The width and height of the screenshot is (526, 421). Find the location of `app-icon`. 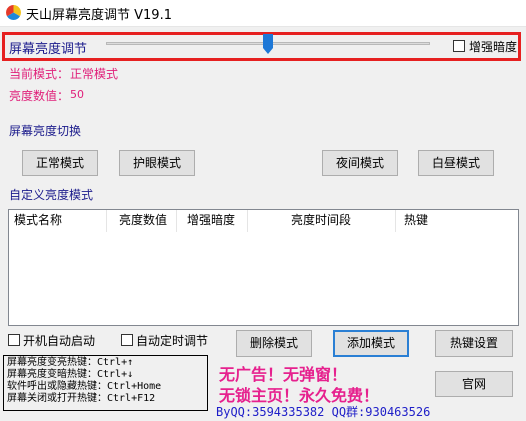

app-icon is located at coordinates (13, 12).